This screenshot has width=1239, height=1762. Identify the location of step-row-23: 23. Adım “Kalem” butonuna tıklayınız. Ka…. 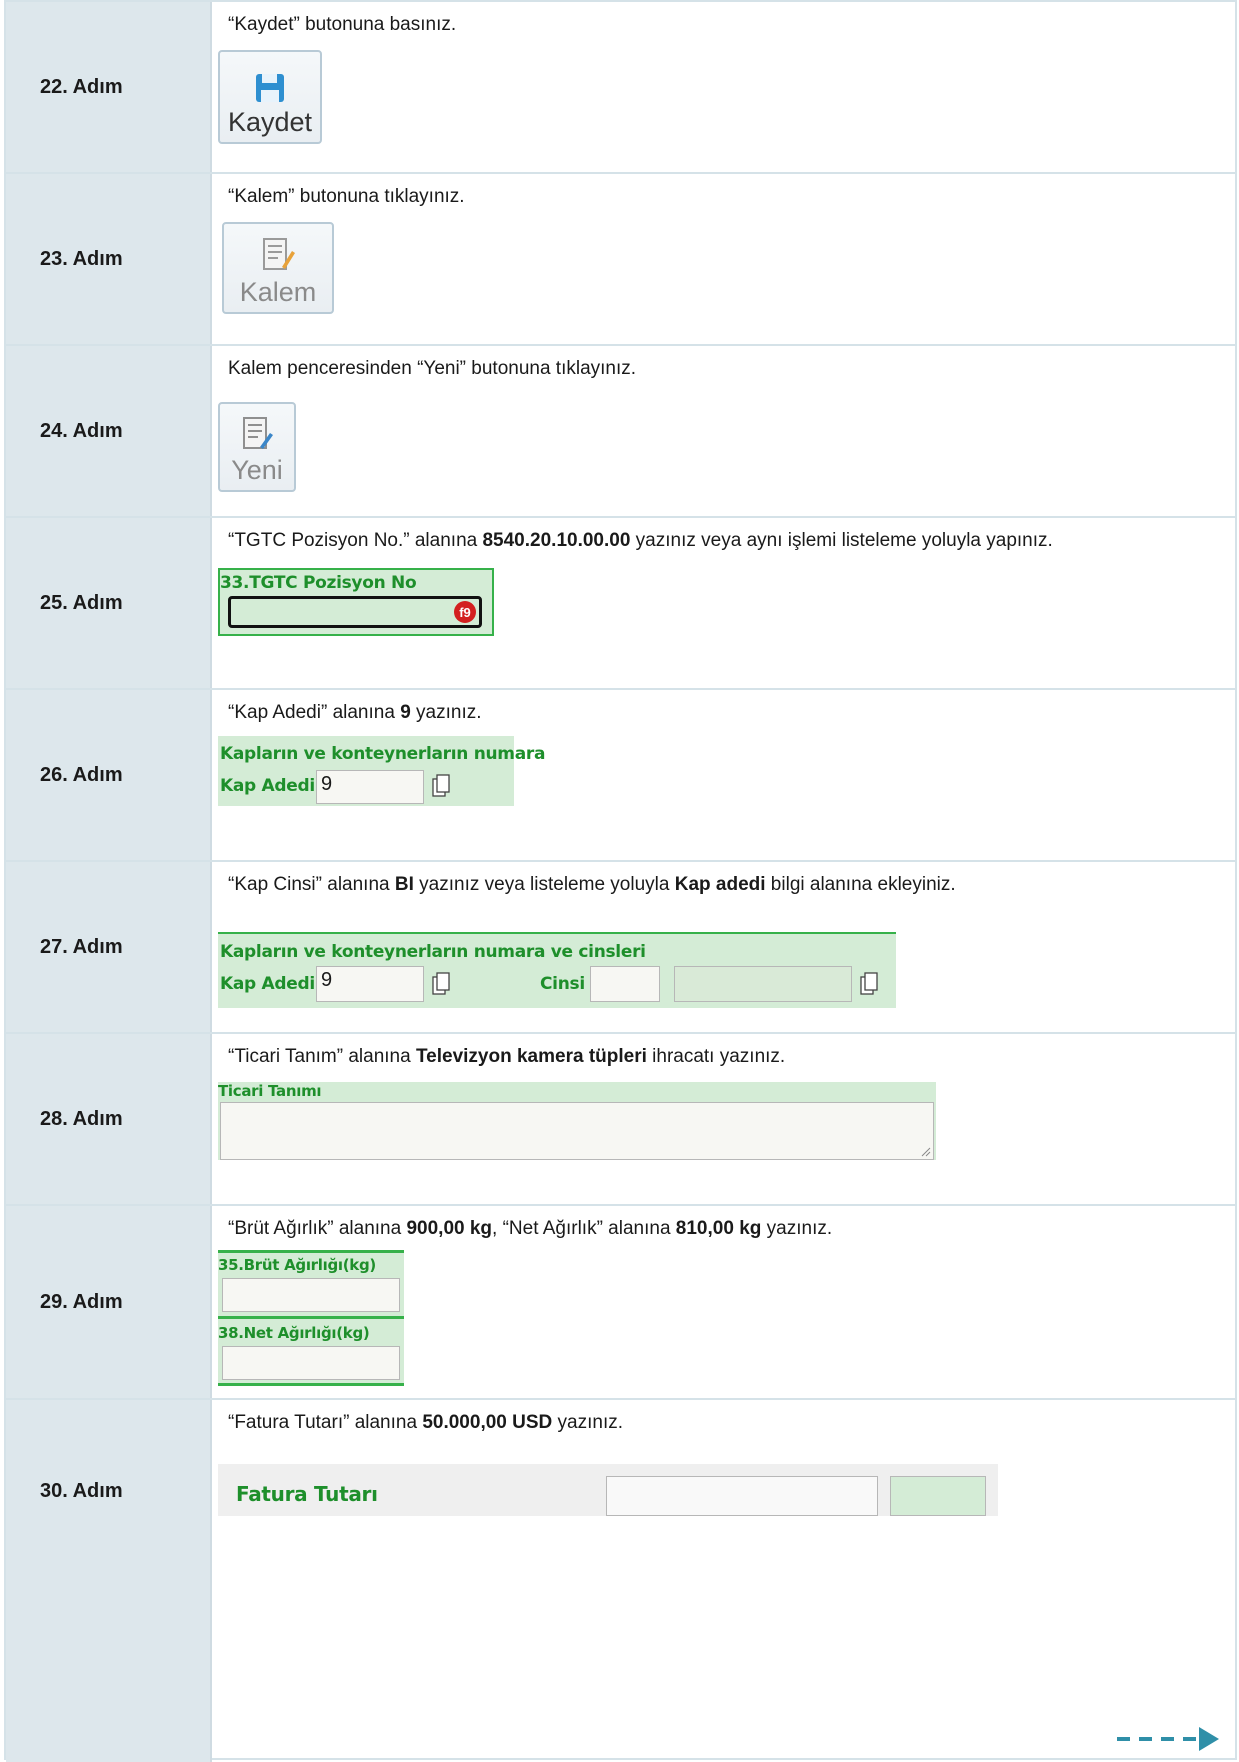
(620, 260).